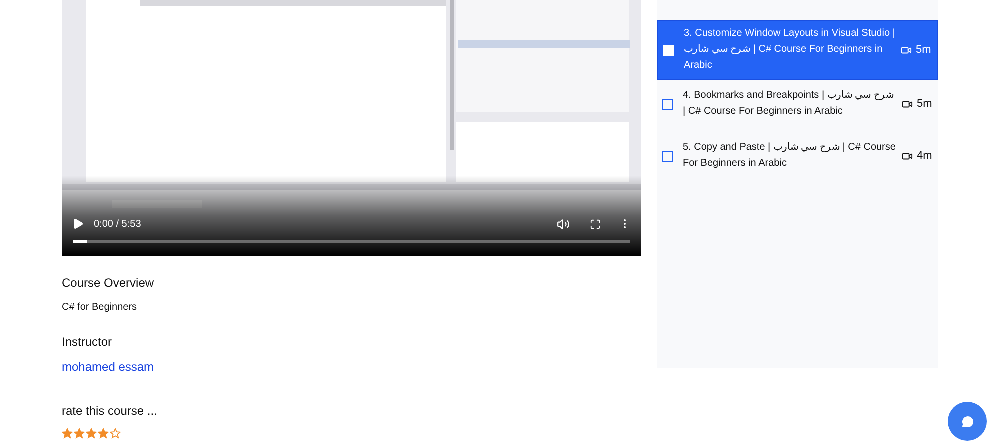  What do you see at coordinates (108, 367) in the screenshot?
I see `instructor-link: mohamed essam` at bounding box center [108, 367].